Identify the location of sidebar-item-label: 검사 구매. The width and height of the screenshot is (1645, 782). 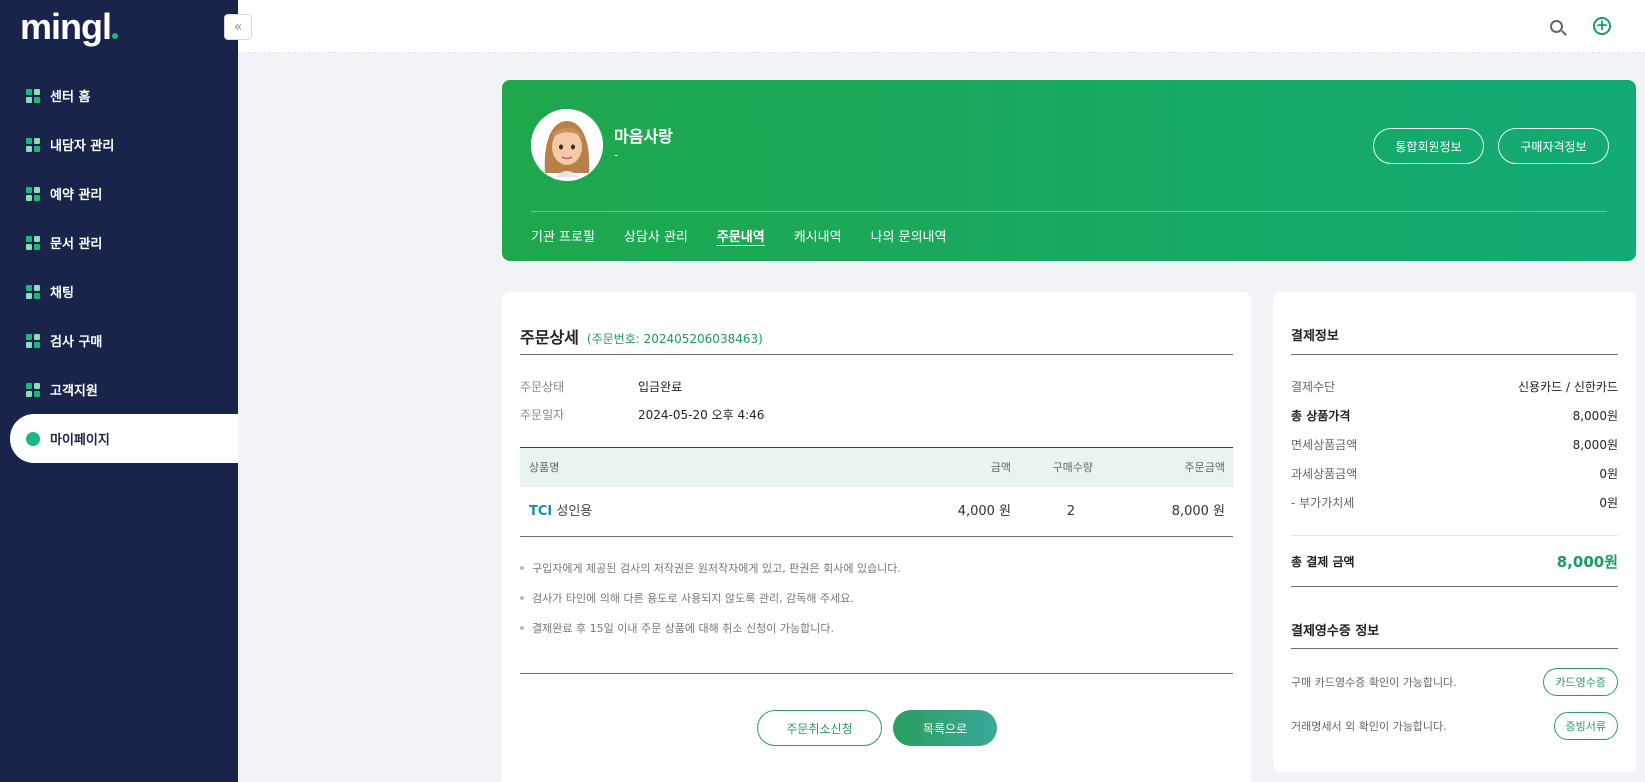
(76, 342).